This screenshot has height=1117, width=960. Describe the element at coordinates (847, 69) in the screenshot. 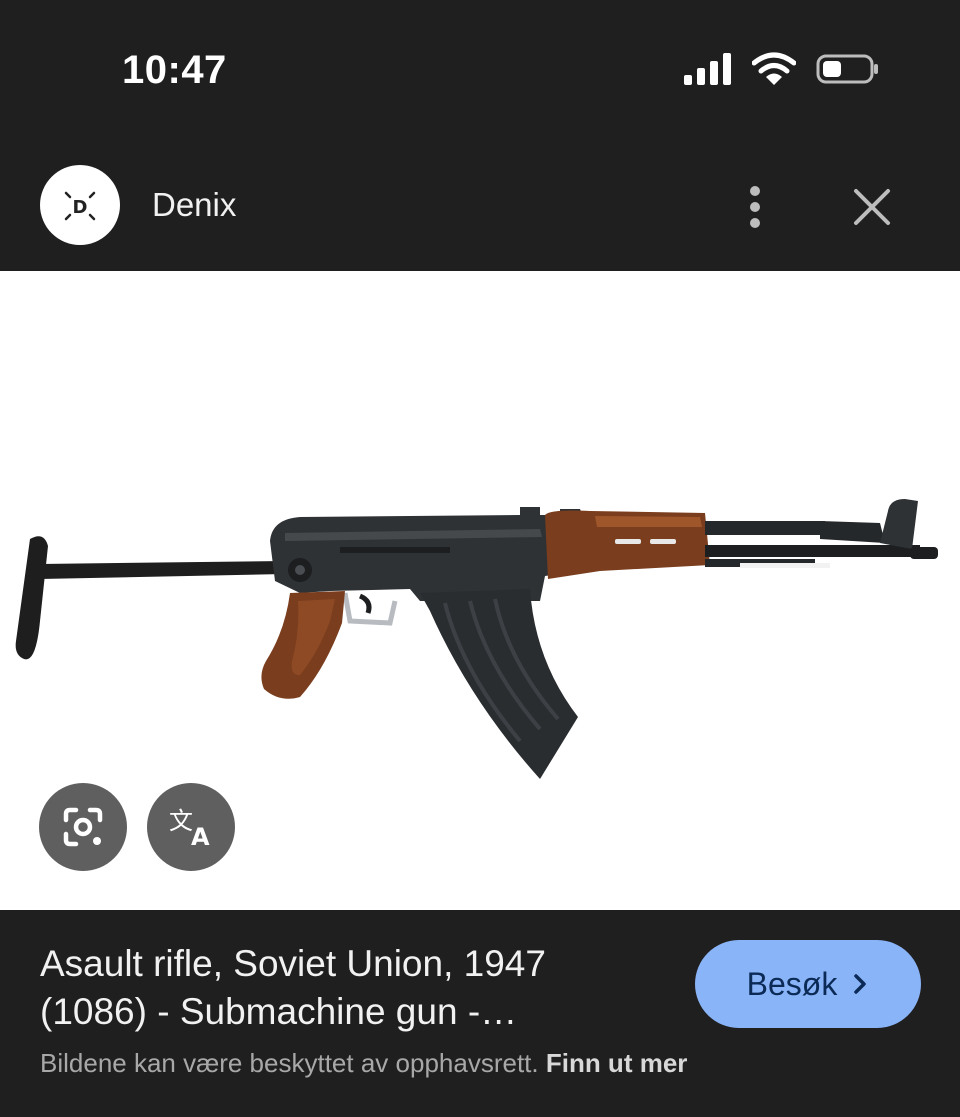

I see `battery-icon` at that location.